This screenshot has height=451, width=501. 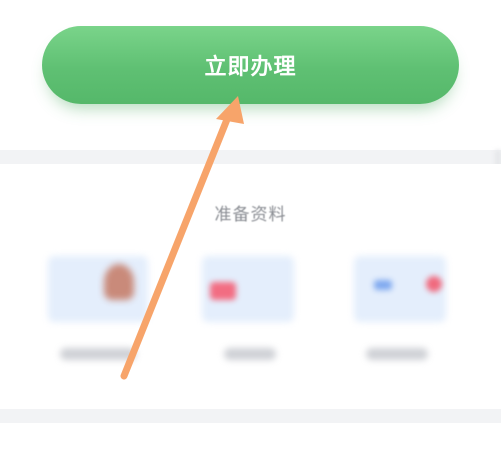 What do you see at coordinates (434, 284) in the screenshot?
I see `location-pin-icon` at bounding box center [434, 284].